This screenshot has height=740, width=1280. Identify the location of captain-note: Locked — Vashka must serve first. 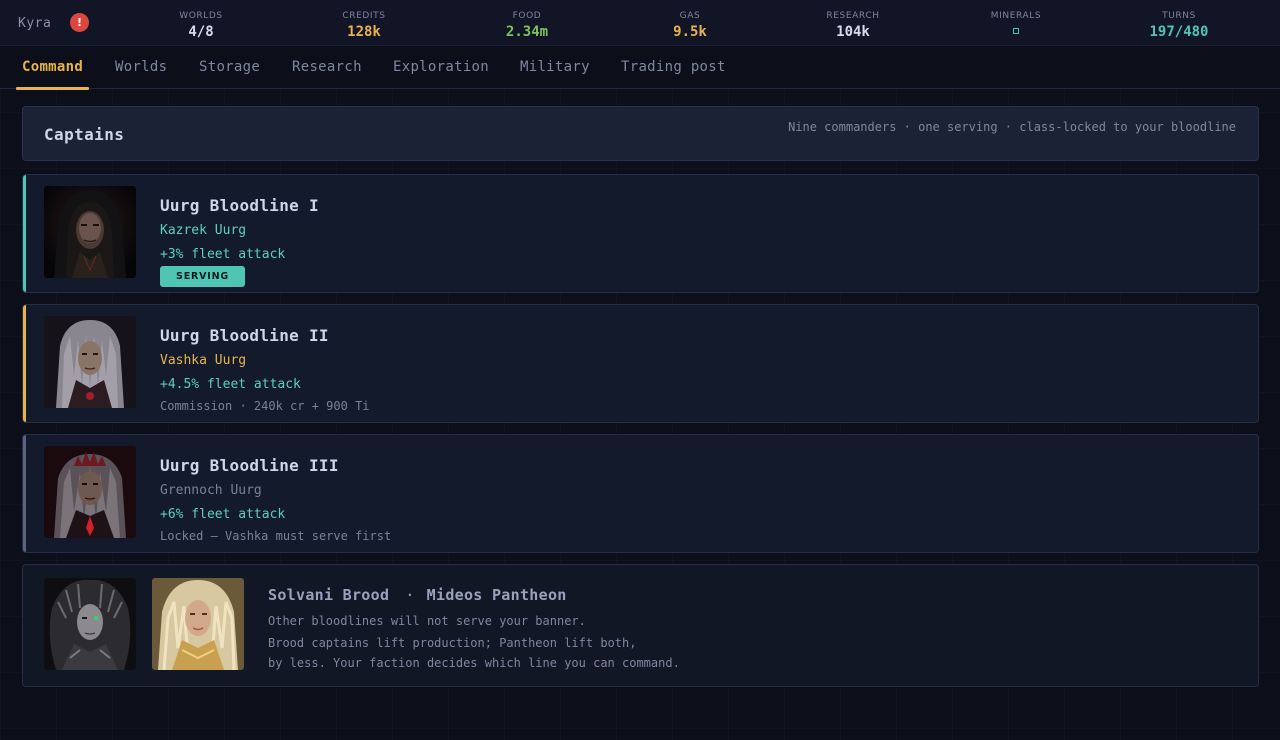
(276, 536).